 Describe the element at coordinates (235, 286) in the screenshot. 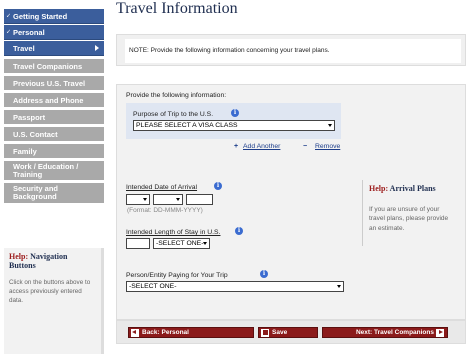

I see `paying-select: -SELECT ONE-` at that location.